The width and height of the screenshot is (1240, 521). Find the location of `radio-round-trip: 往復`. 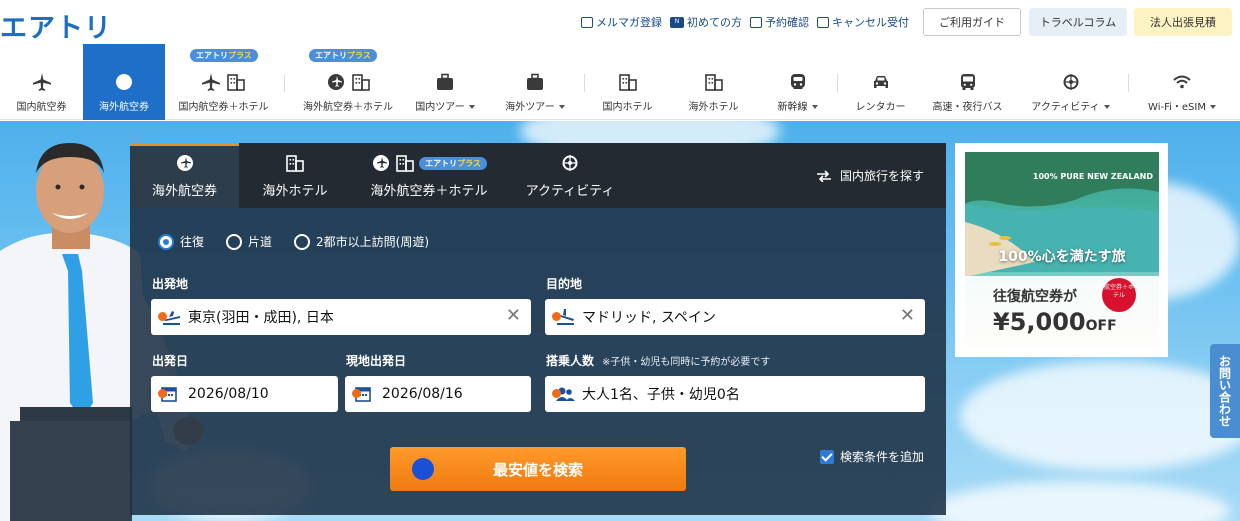

radio-round-trip: 往復 is located at coordinates (181, 241).